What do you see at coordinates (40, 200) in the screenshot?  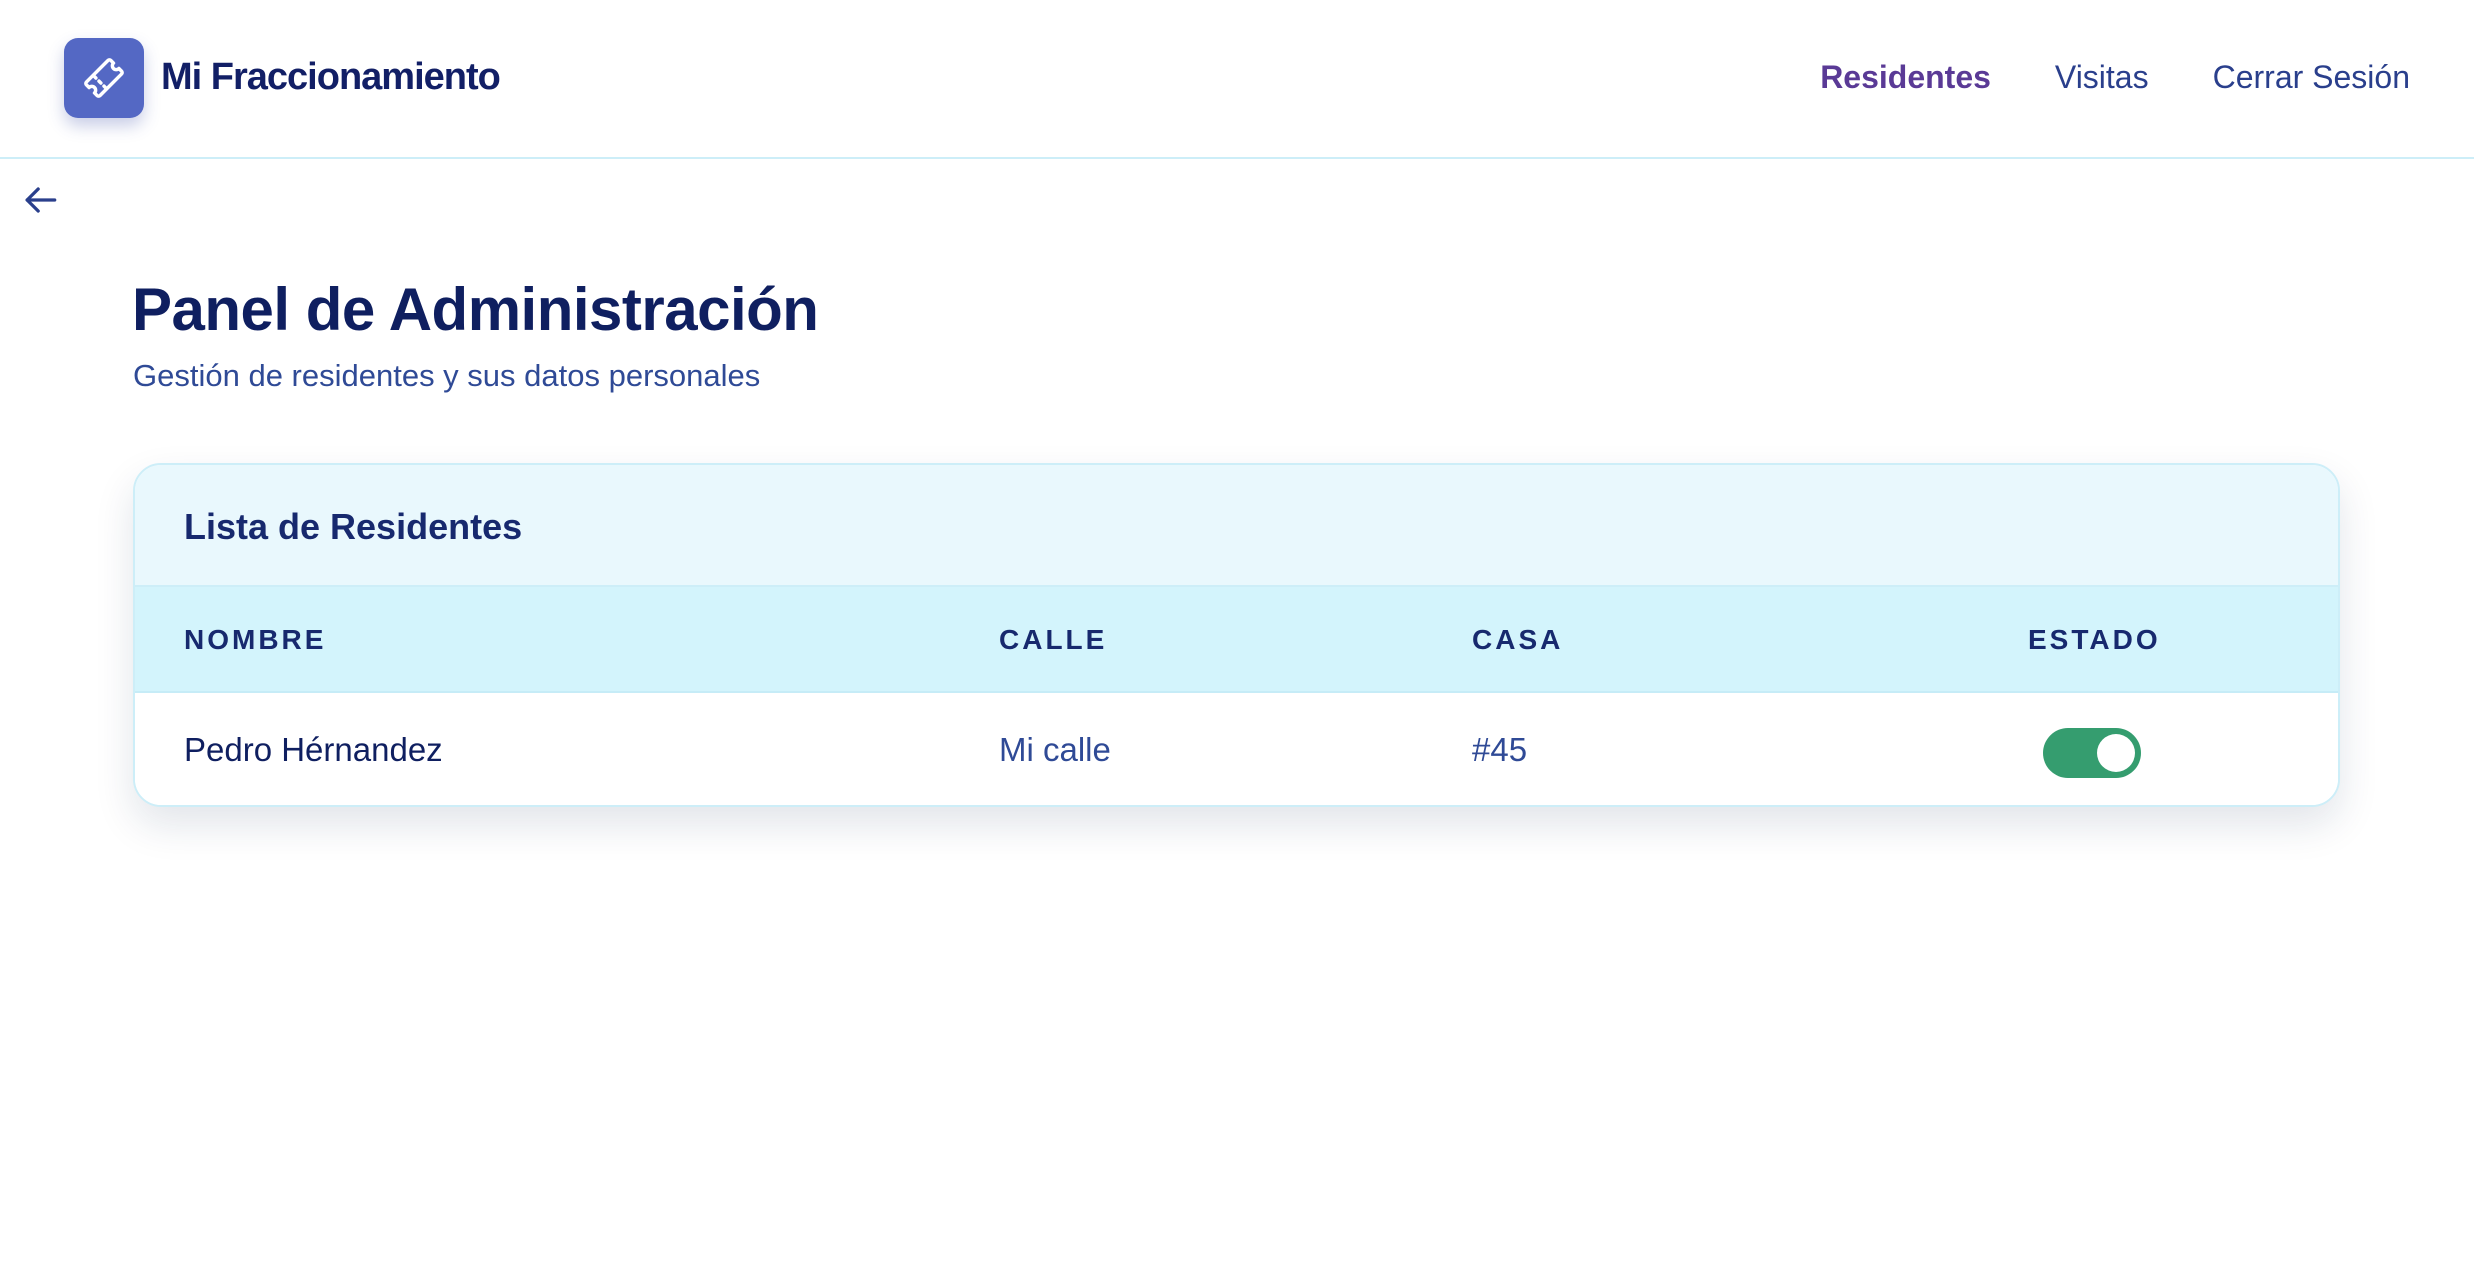 I see `arrow-left-icon` at bounding box center [40, 200].